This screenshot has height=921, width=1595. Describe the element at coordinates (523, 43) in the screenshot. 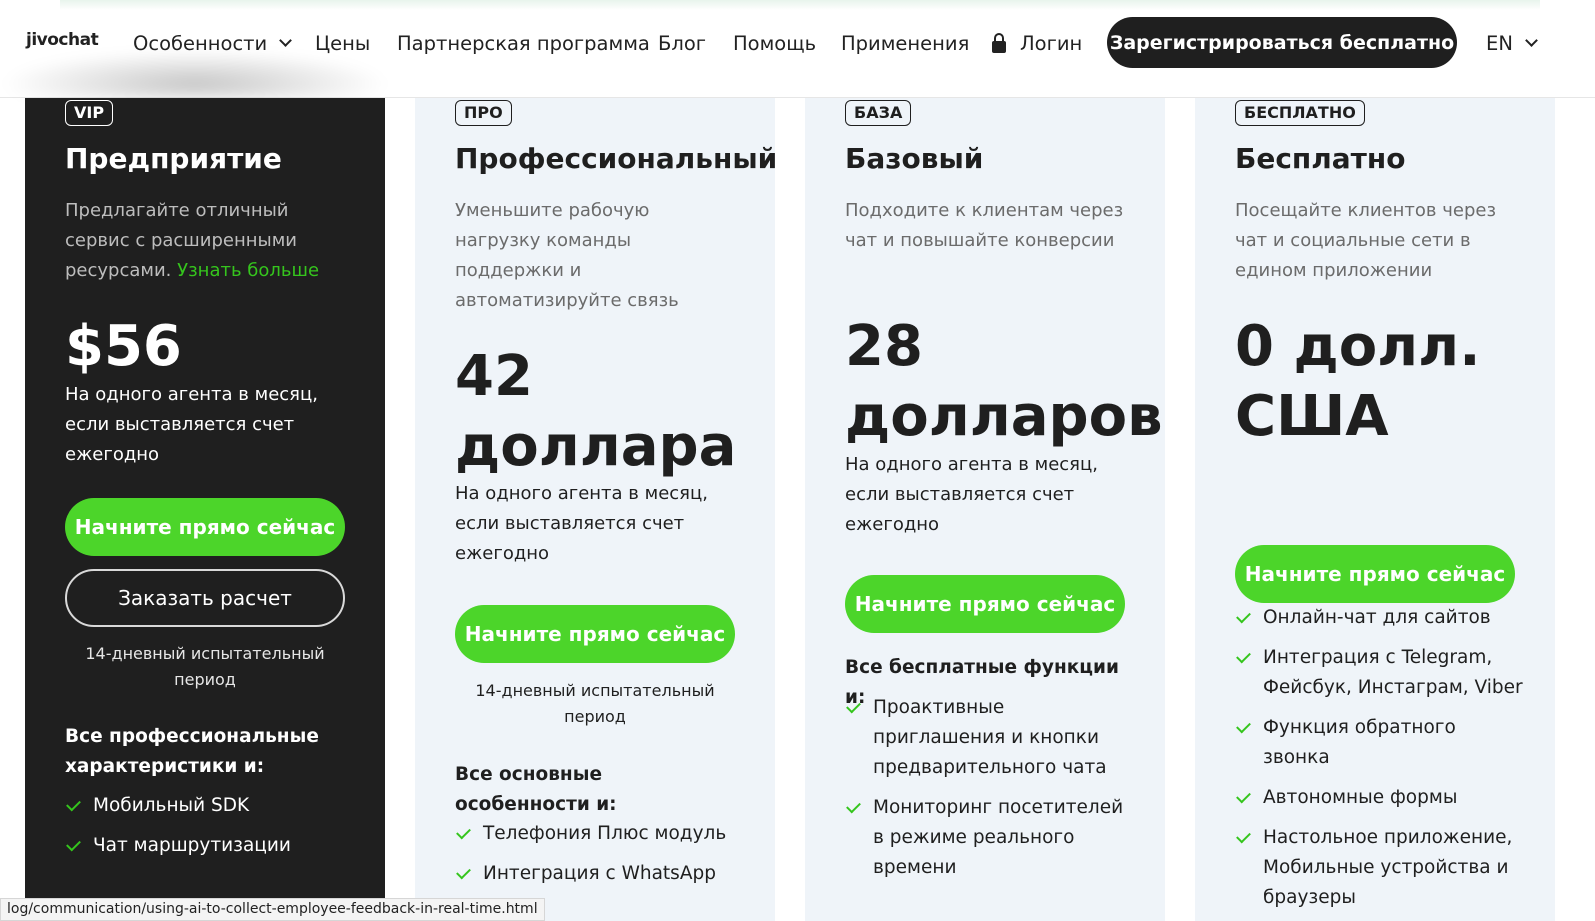

I see `nav-partner-program: Партнерская программа` at that location.